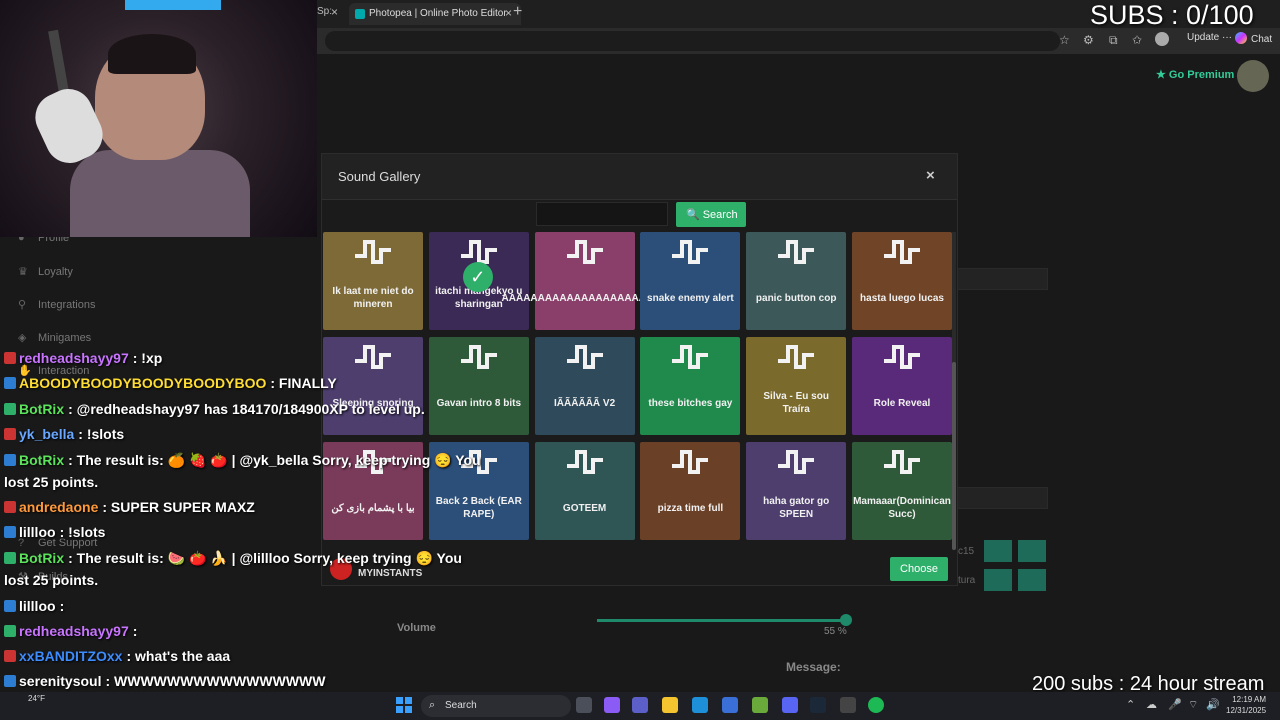 The height and width of the screenshot is (720, 1280). Describe the element at coordinates (56, 304) in the screenshot. I see `sidebar-item-integrations: ⚲ Integrations` at that location.